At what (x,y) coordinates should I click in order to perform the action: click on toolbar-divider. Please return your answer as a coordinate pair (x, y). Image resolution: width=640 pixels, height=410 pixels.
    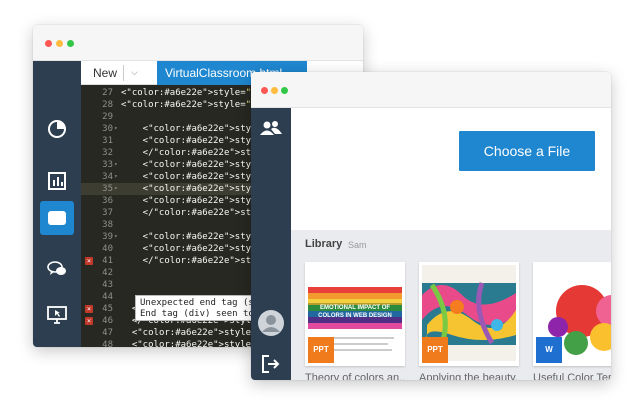
    Looking at the image, I should click on (123, 73).